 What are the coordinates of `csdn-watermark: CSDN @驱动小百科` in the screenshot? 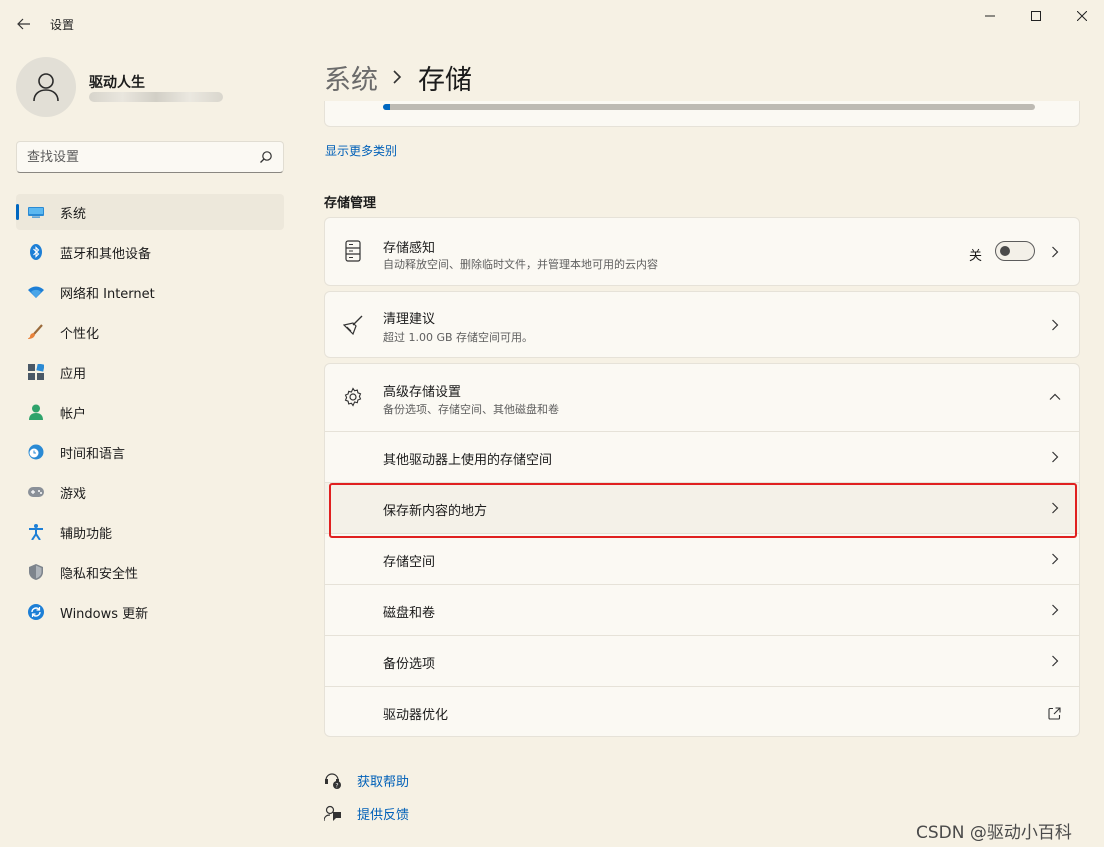 It's located at (994, 833).